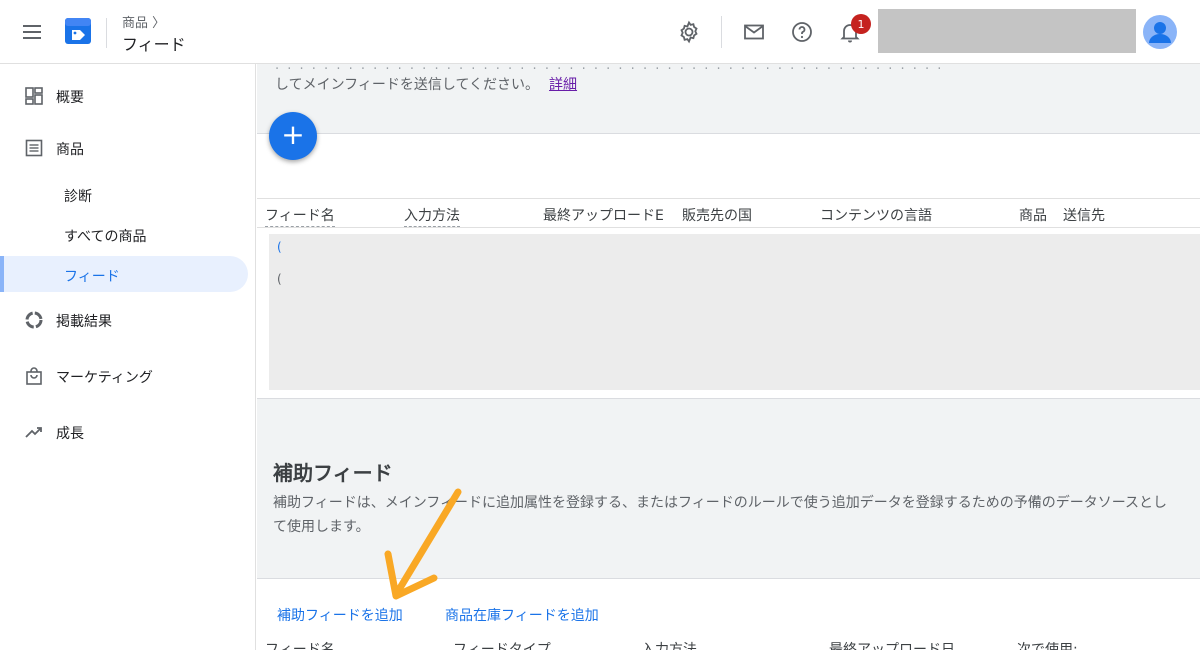 Image resolution: width=1200 pixels, height=650 pixels. What do you see at coordinates (105, 237) in the screenshot?
I see `sidebar-item-label: すべての商品` at bounding box center [105, 237].